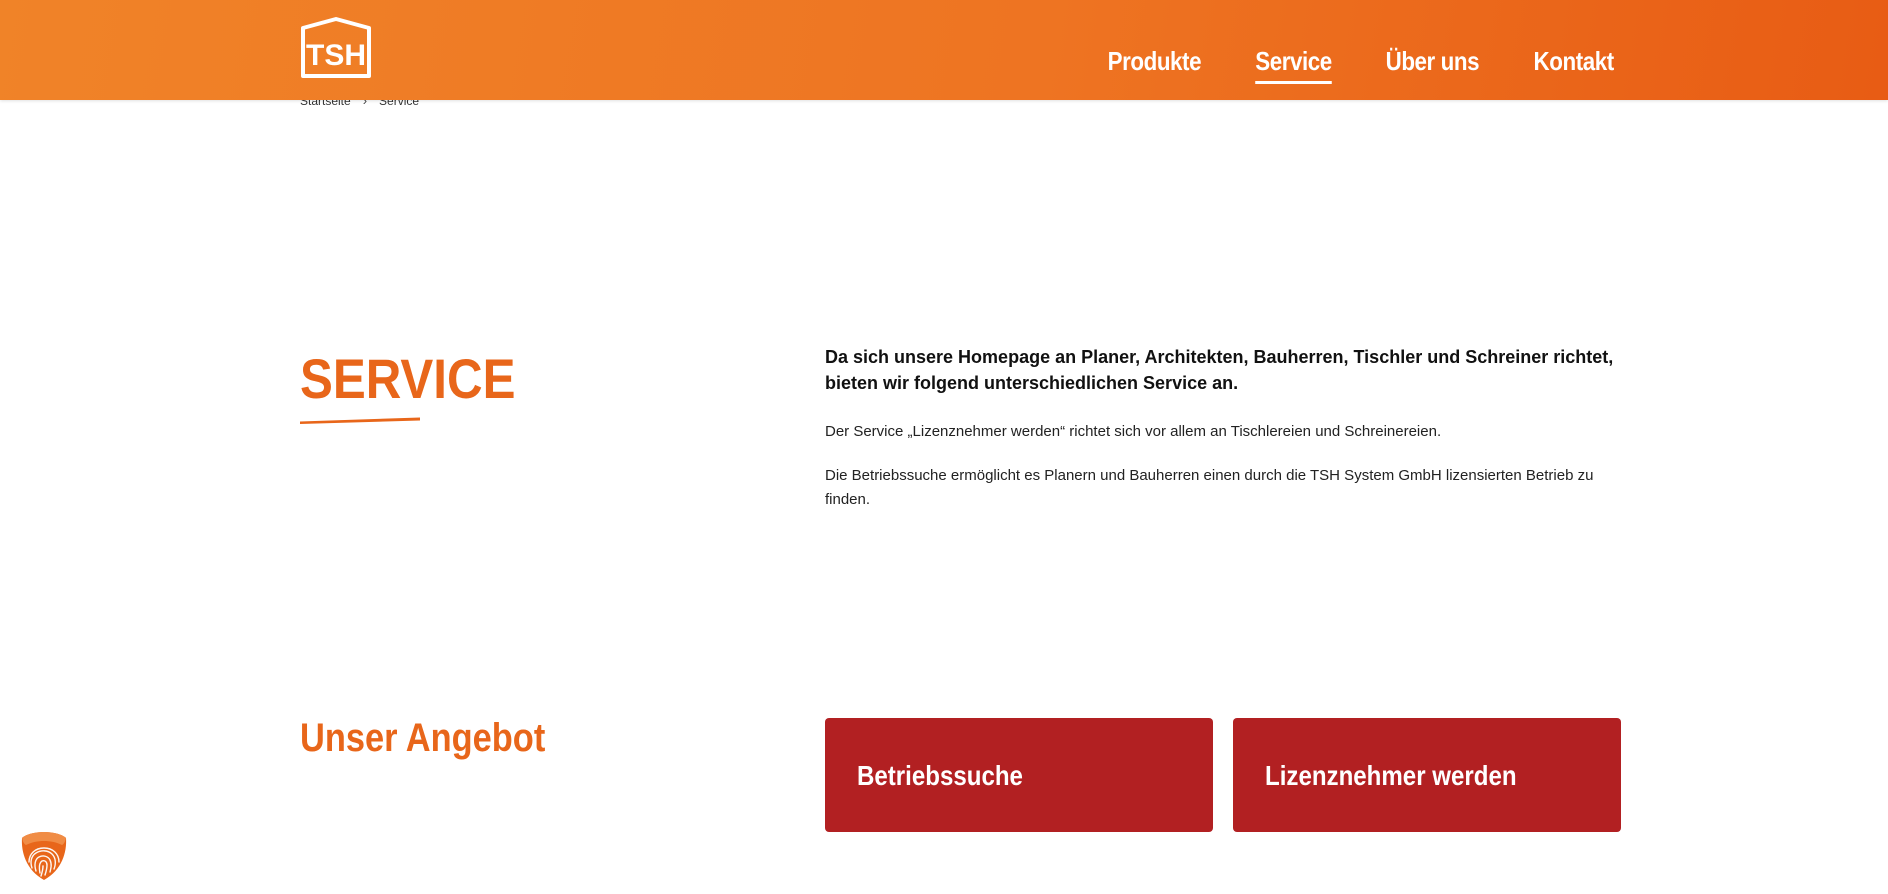 The width and height of the screenshot is (1888, 894). I want to click on site-header: TSH Produkte Service Über uns Kontakt, so click(944, 50).